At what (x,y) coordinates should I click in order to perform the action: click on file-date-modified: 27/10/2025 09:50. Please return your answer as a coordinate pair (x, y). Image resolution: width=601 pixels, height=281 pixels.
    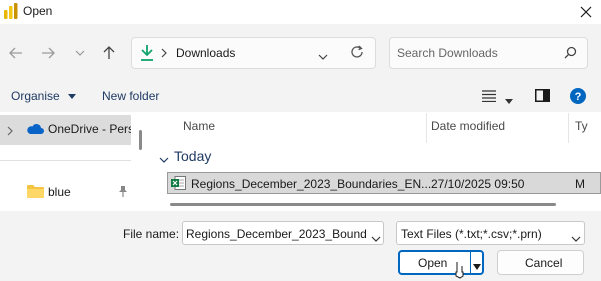
    Looking at the image, I should click on (478, 184).